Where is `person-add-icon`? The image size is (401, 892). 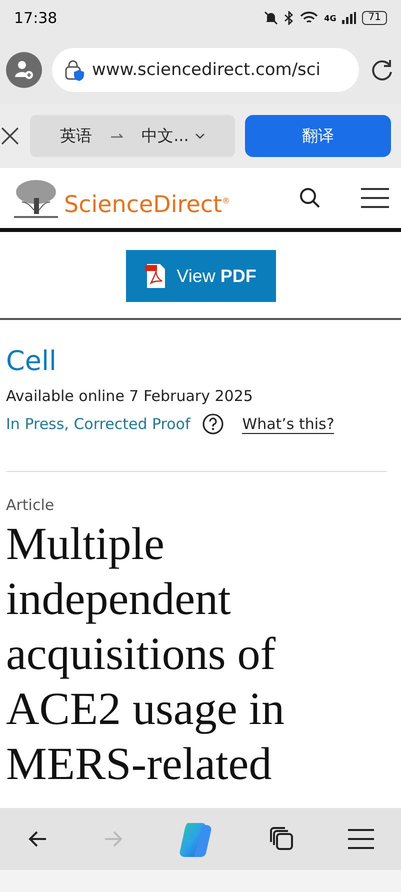
person-add-icon is located at coordinates (24, 70).